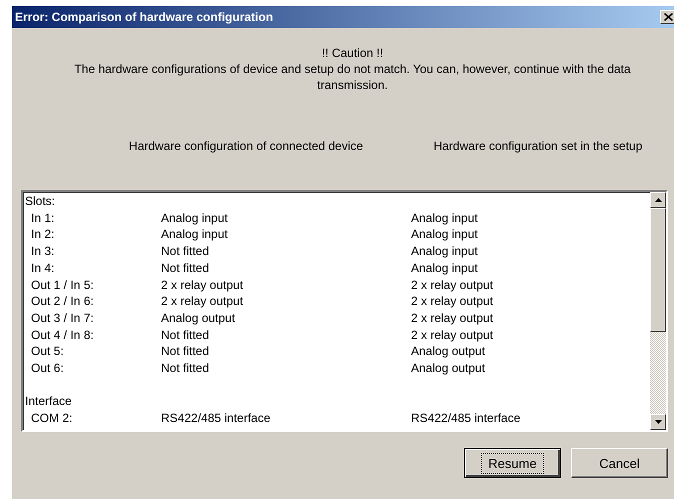 The width and height of the screenshot is (674, 499). Describe the element at coordinates (43, 268) in the screenshot. I see `row-label: In 4:` at that location.